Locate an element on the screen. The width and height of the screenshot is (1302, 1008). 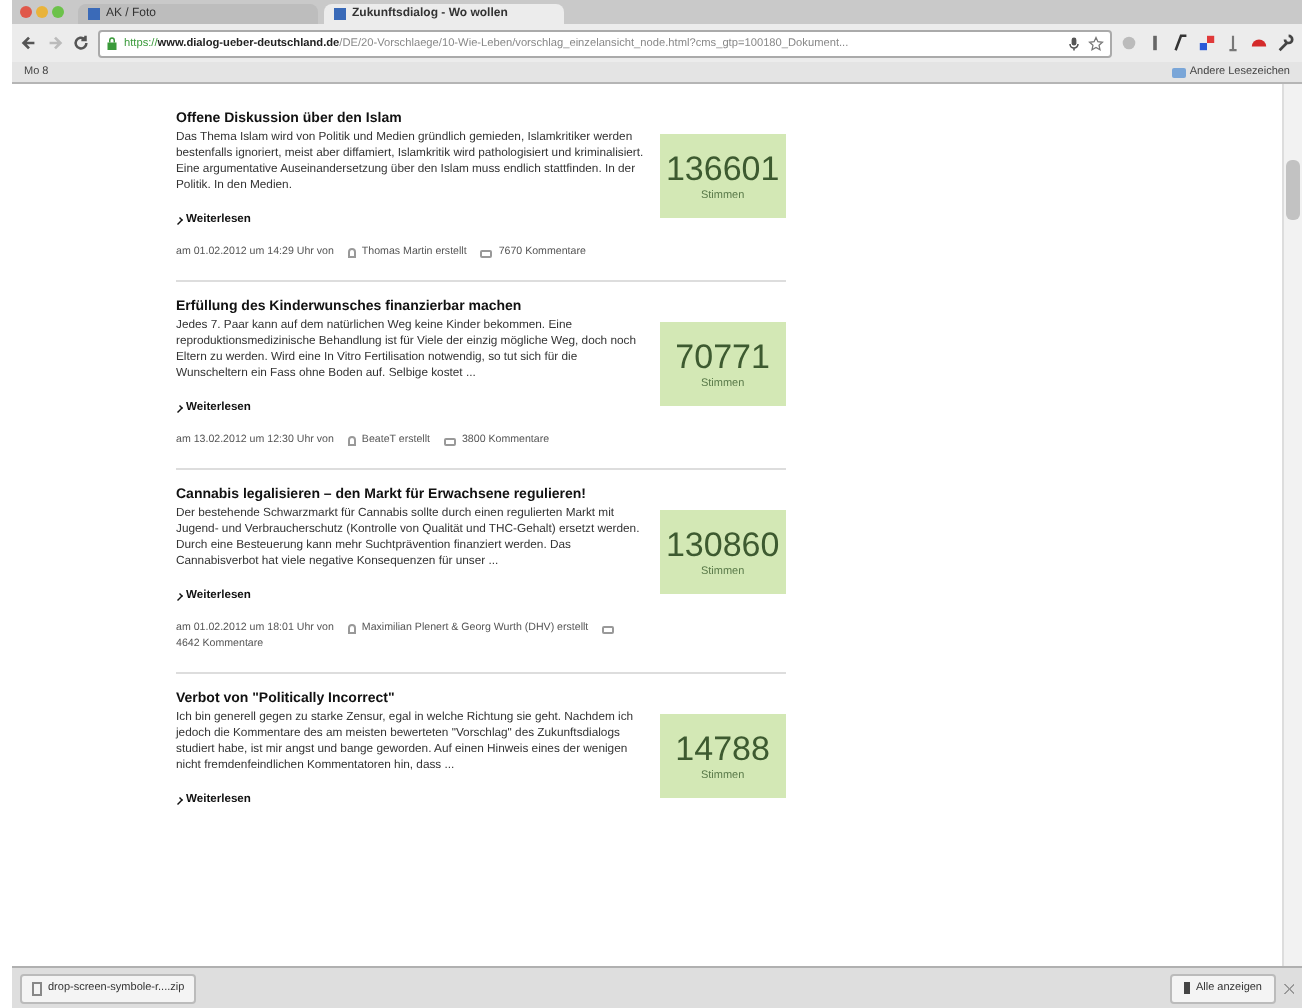
star-icon is located at coordinates (1096, 43).